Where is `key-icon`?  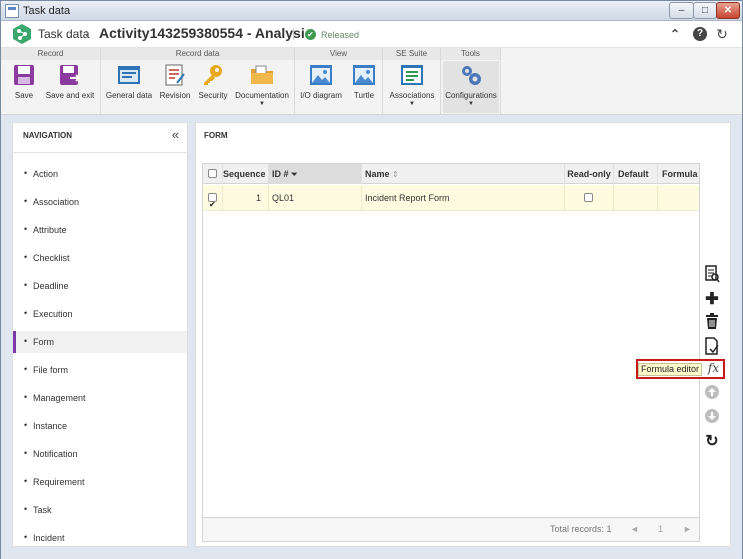 key-icon is located at coordinates (213, 75).